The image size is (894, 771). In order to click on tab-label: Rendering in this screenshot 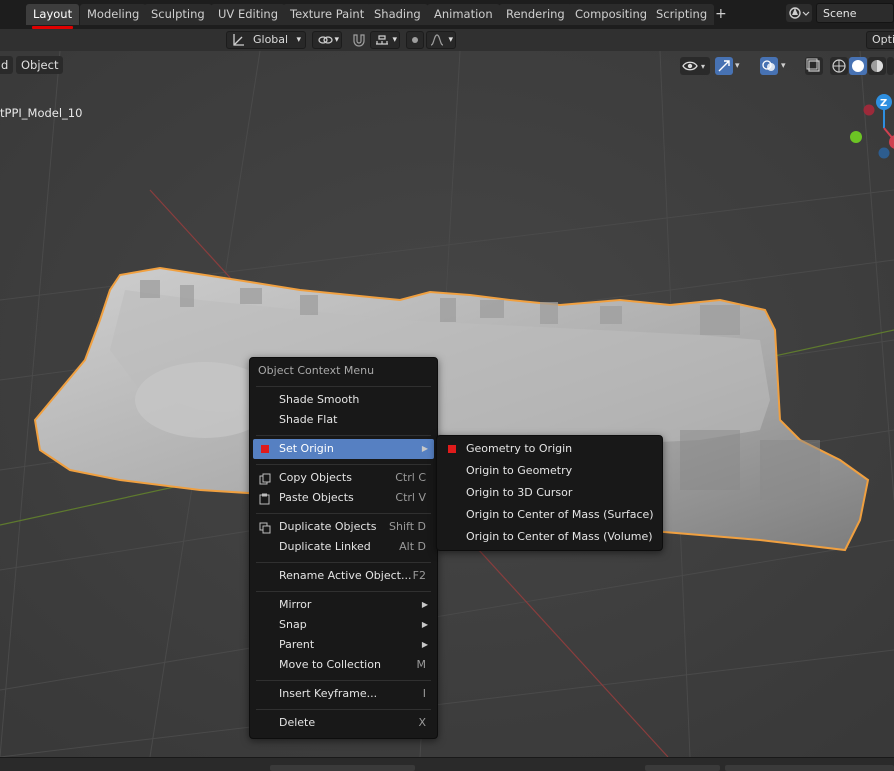, I will do `click(535, 14)`.